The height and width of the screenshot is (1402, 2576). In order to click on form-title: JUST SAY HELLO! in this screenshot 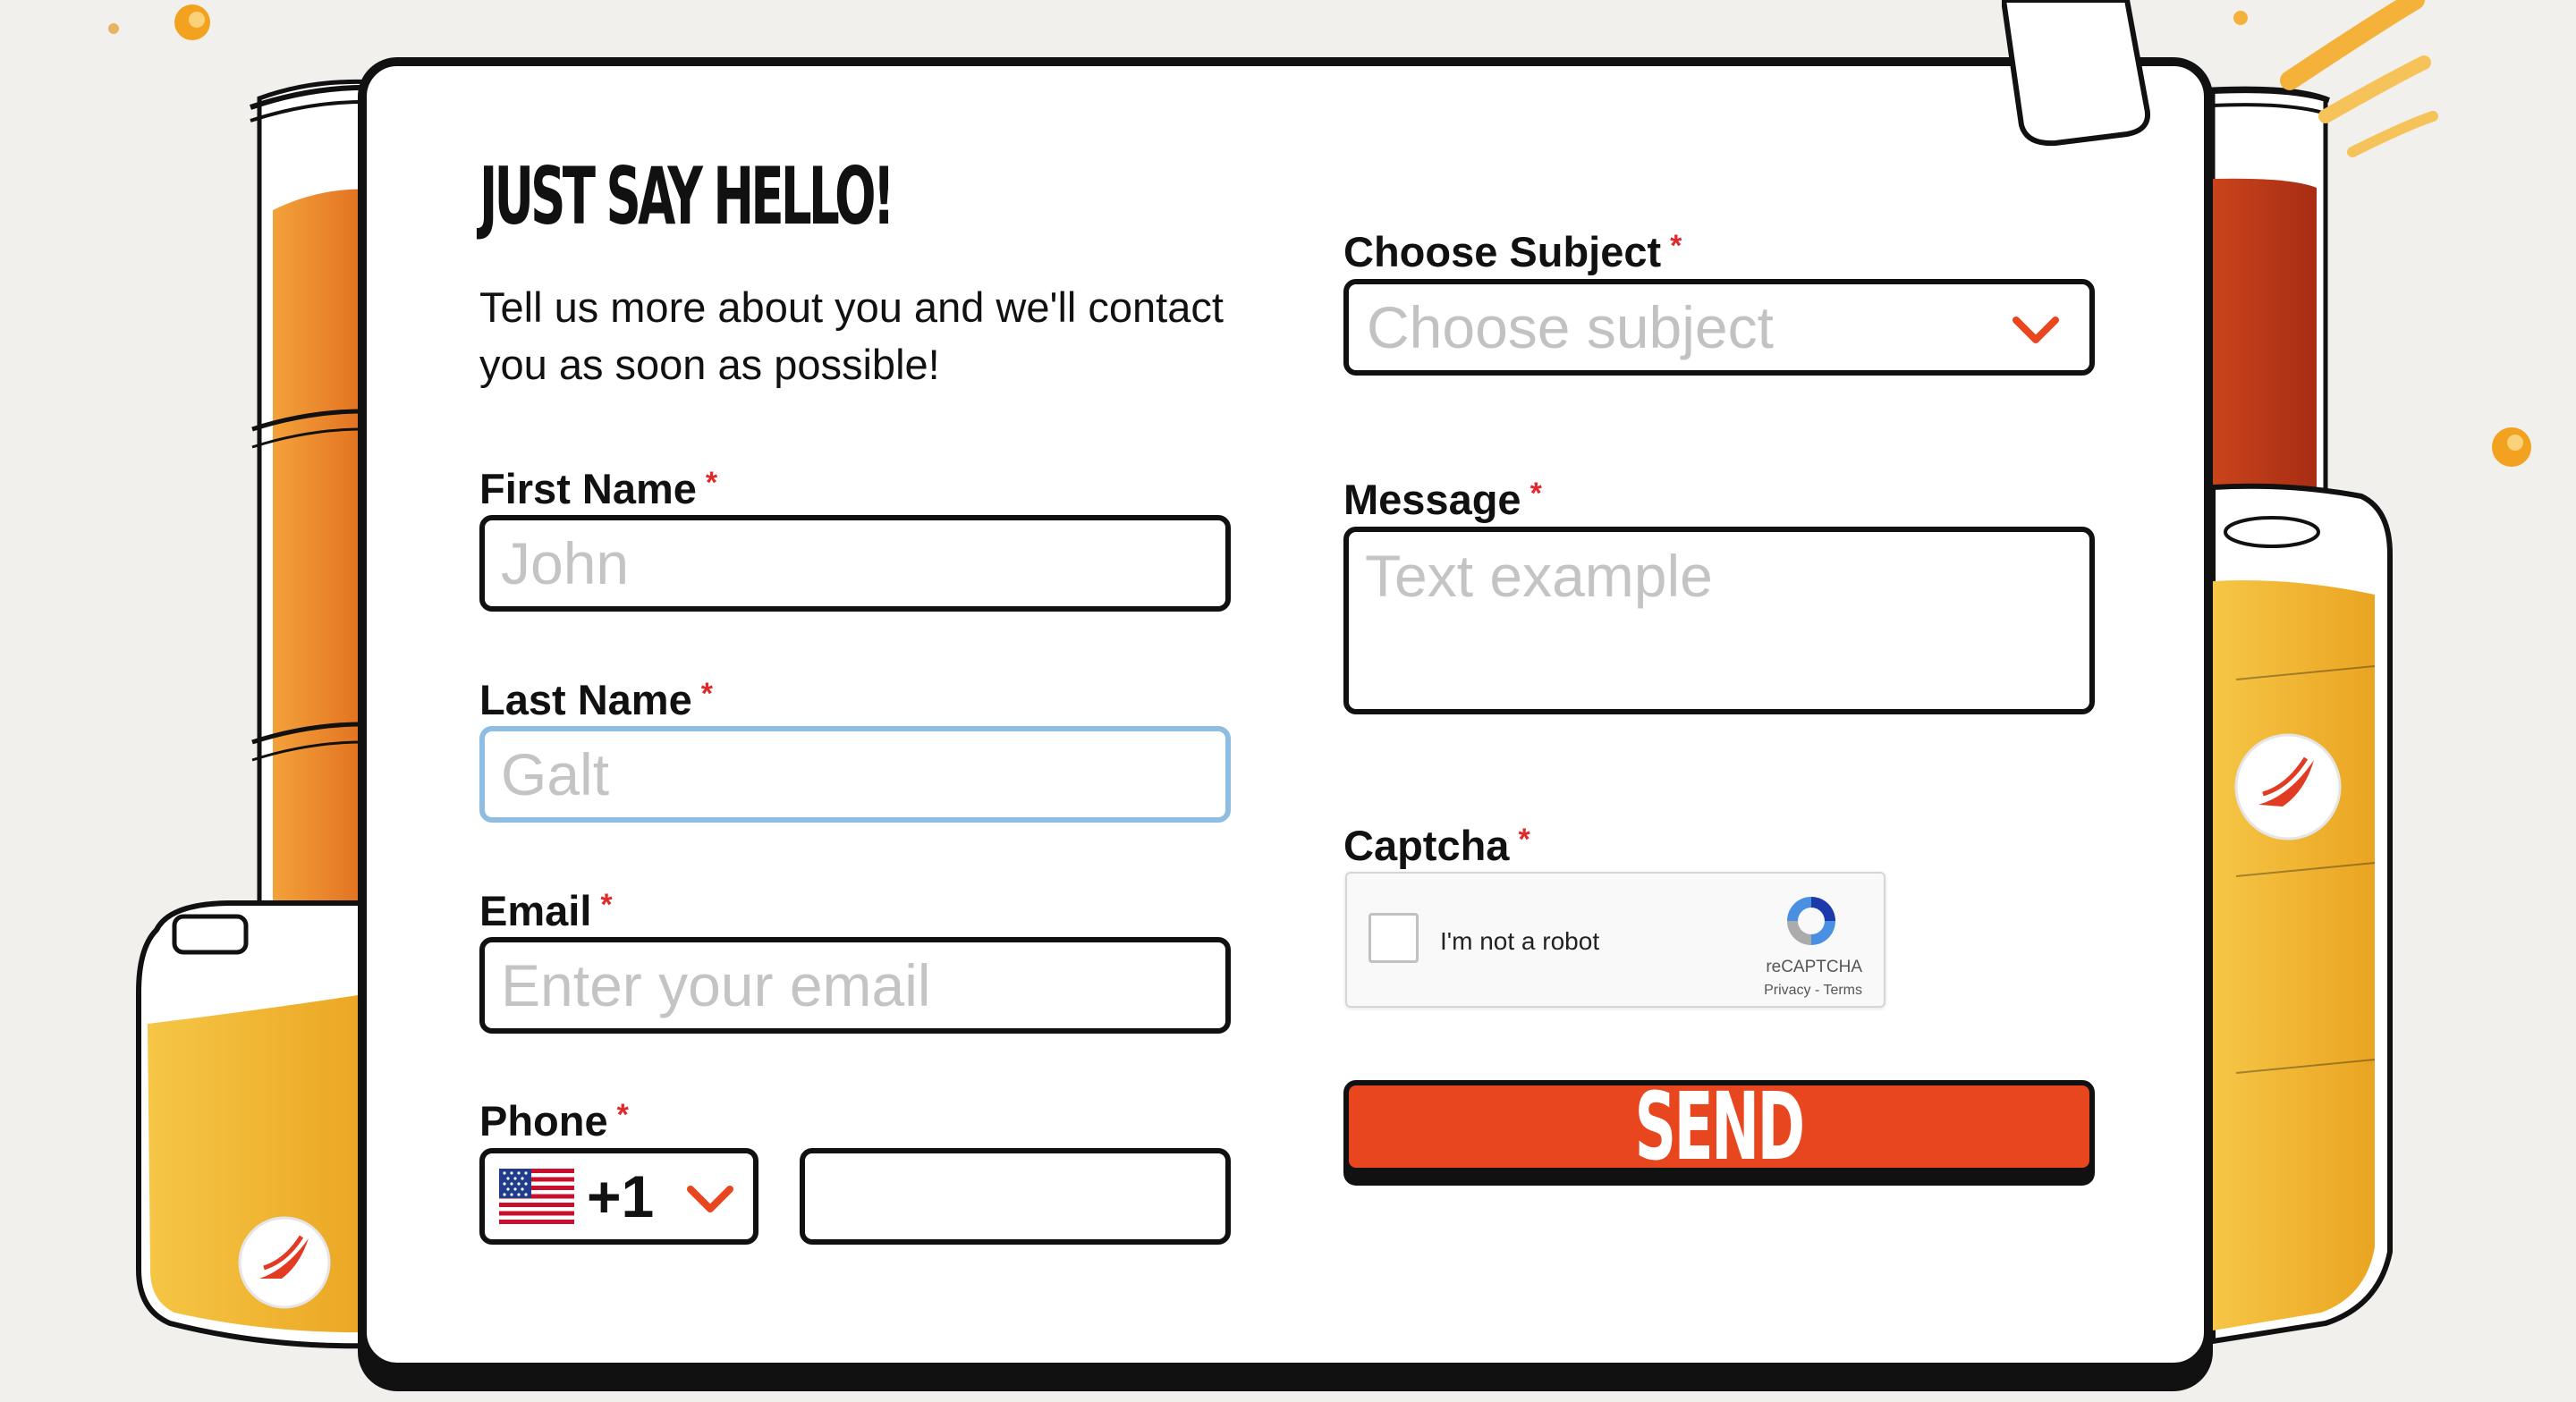, I will do `click(687, 196)`.